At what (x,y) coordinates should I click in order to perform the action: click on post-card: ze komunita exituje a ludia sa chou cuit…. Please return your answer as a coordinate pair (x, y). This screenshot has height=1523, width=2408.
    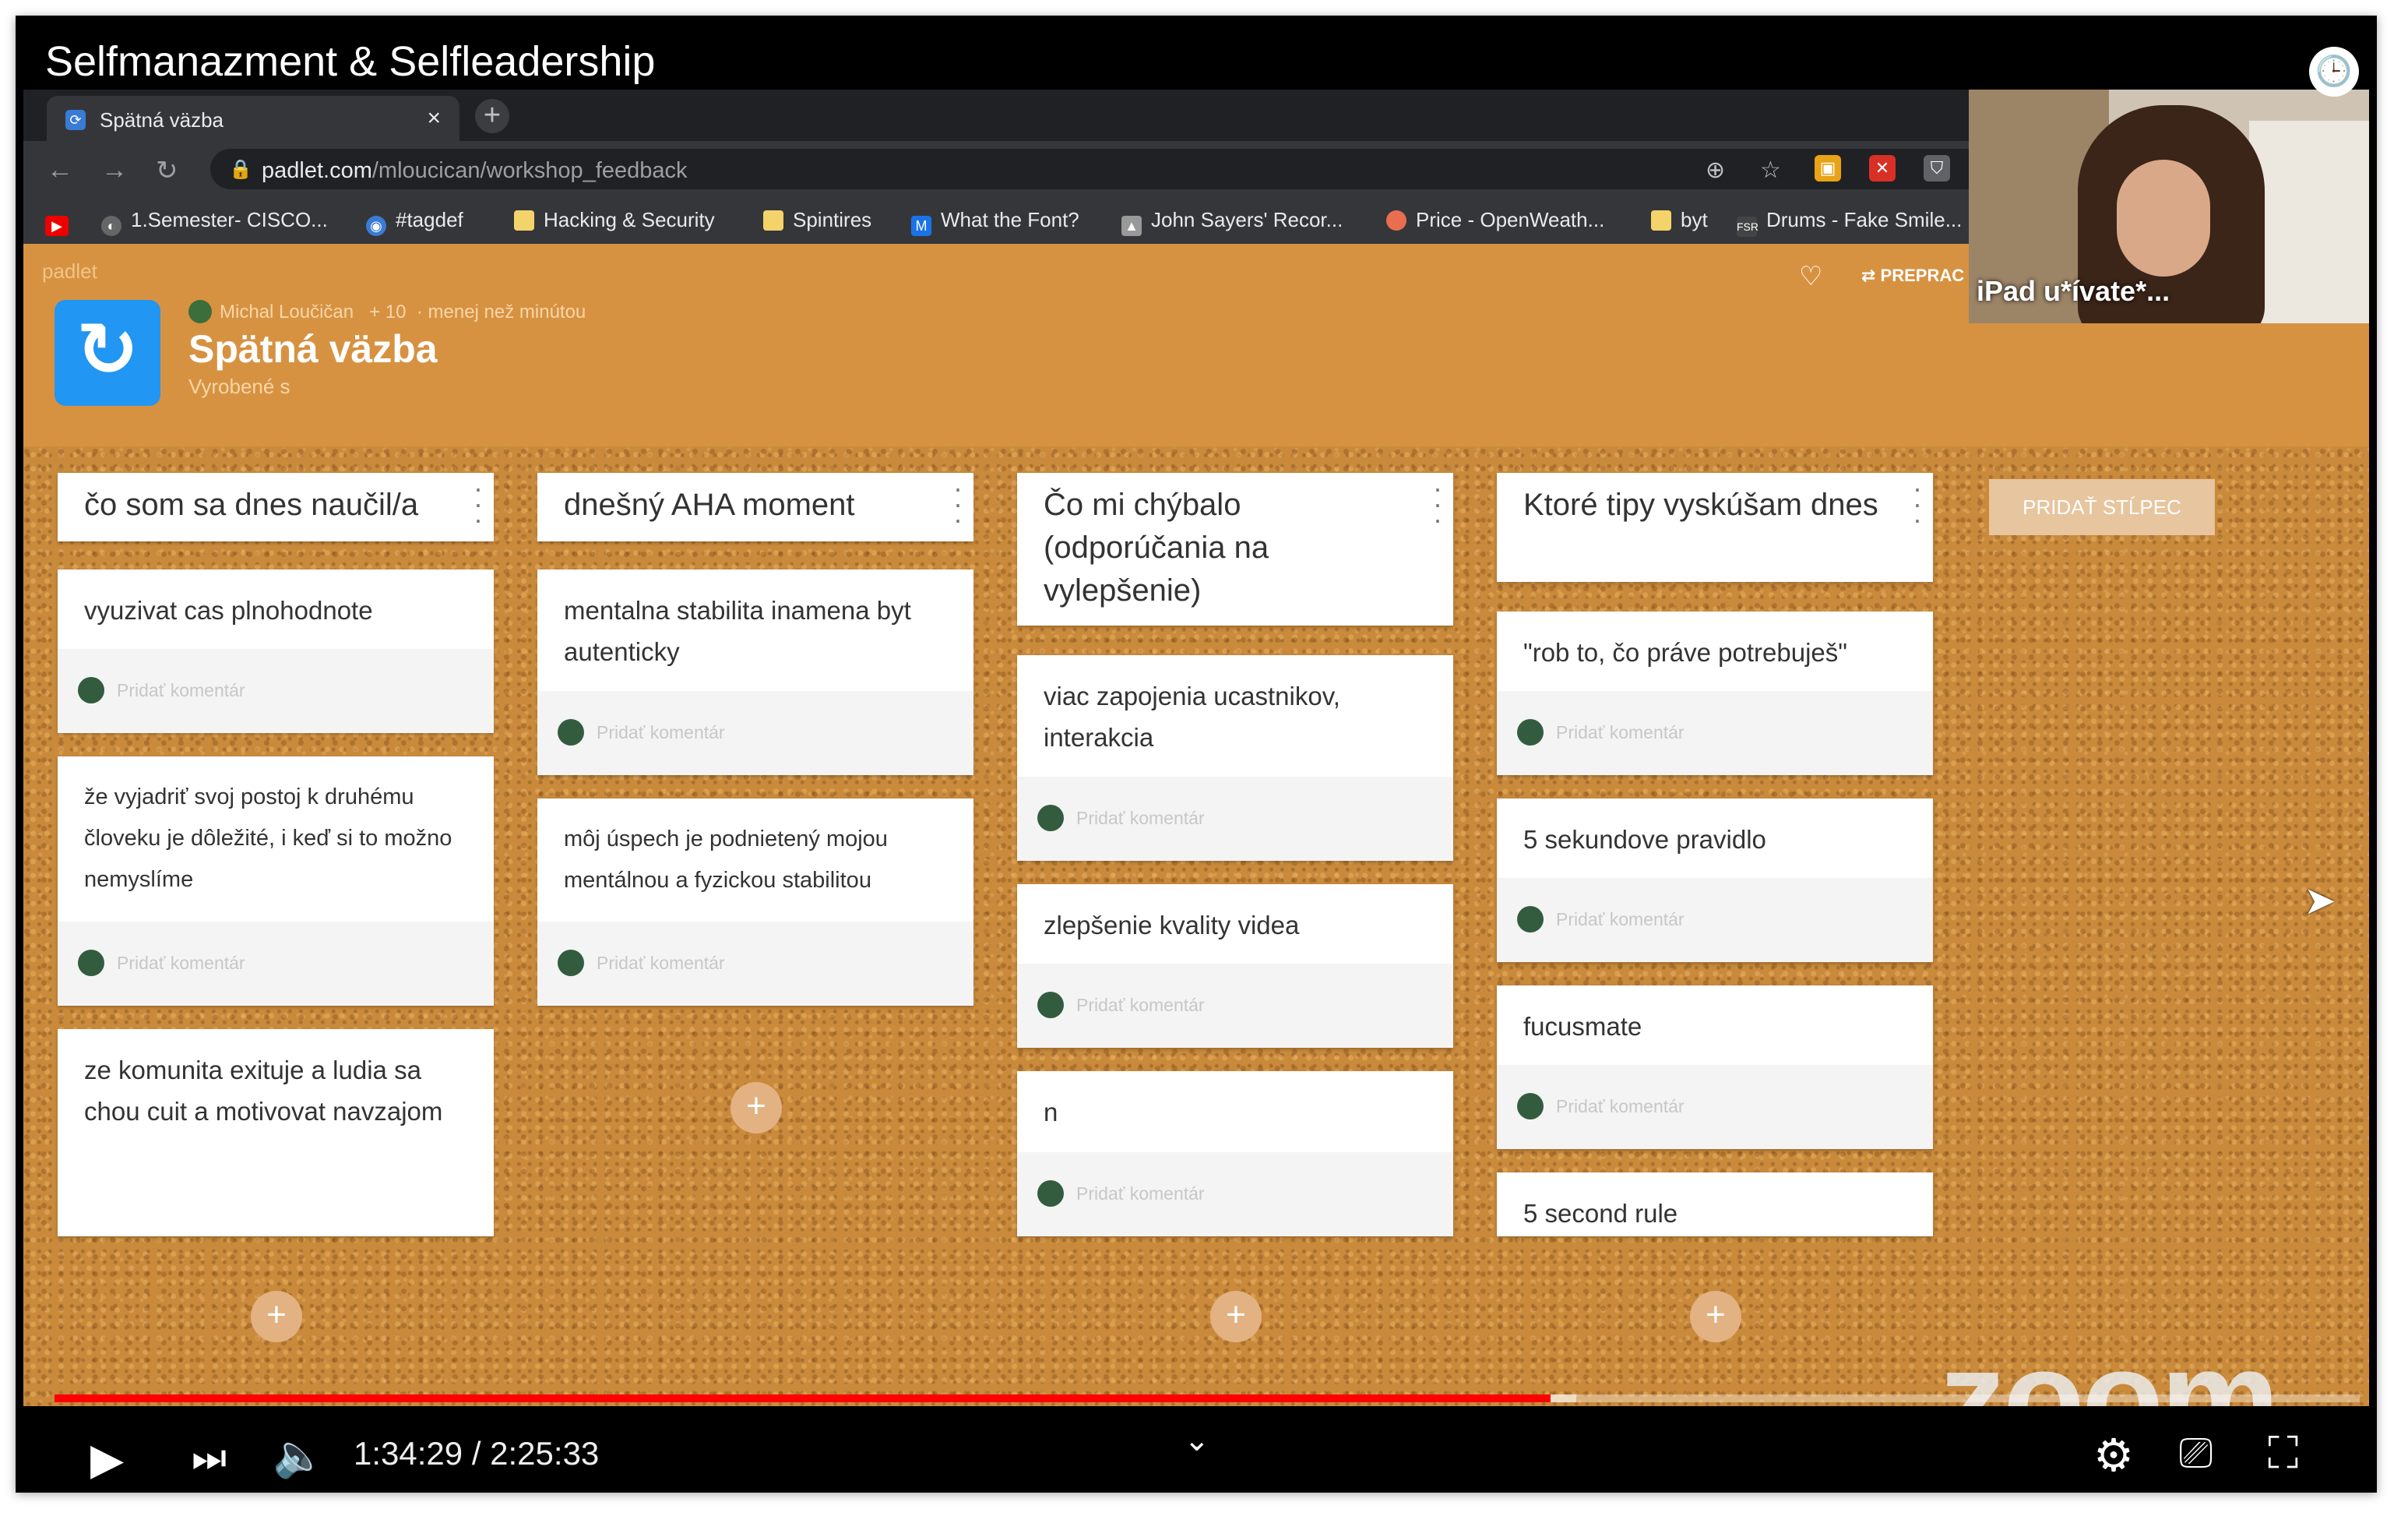
    Looking at the image, I should click on (276, 1132).